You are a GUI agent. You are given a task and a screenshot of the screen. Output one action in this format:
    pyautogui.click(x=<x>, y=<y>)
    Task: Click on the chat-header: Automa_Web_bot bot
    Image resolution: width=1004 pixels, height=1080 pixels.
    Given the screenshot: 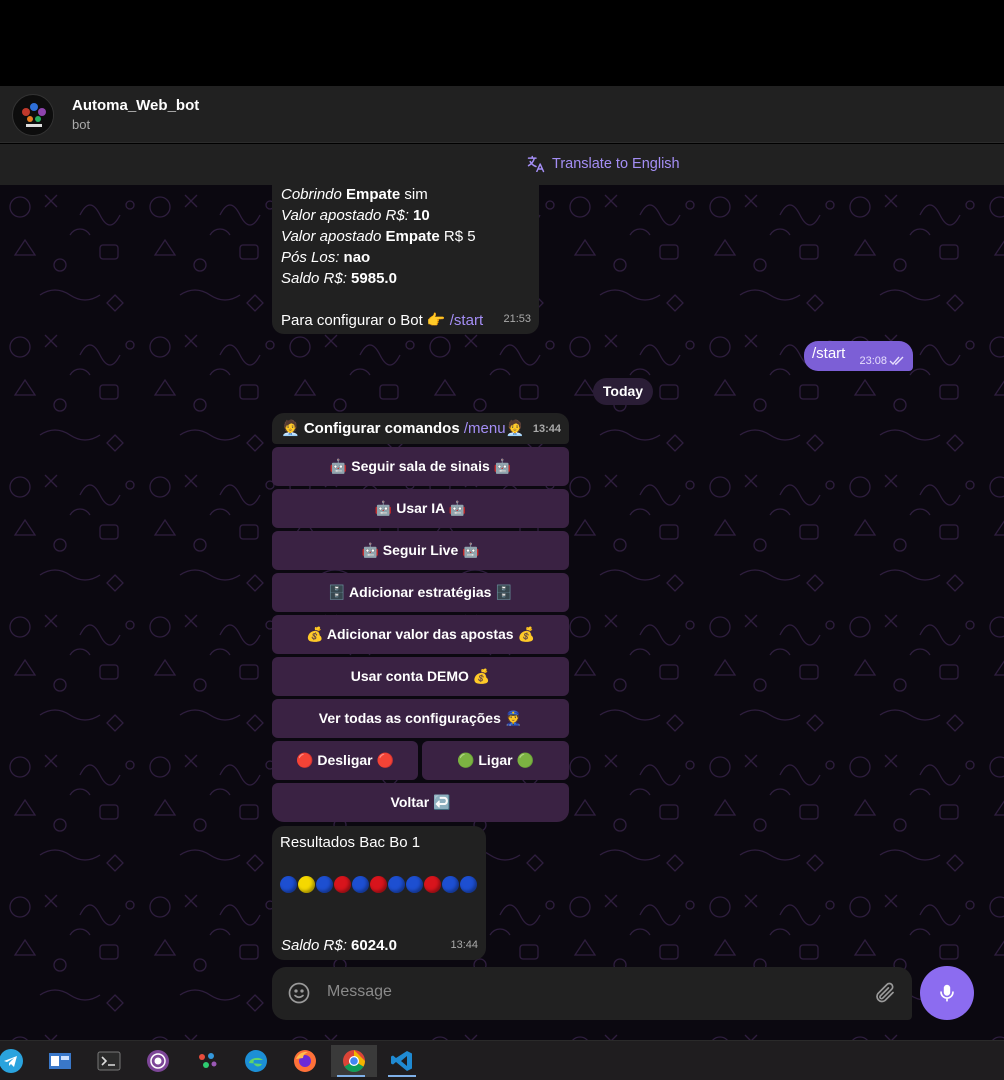 What is the action you would take?
    pyautogui.click(x=502, y=114)
    